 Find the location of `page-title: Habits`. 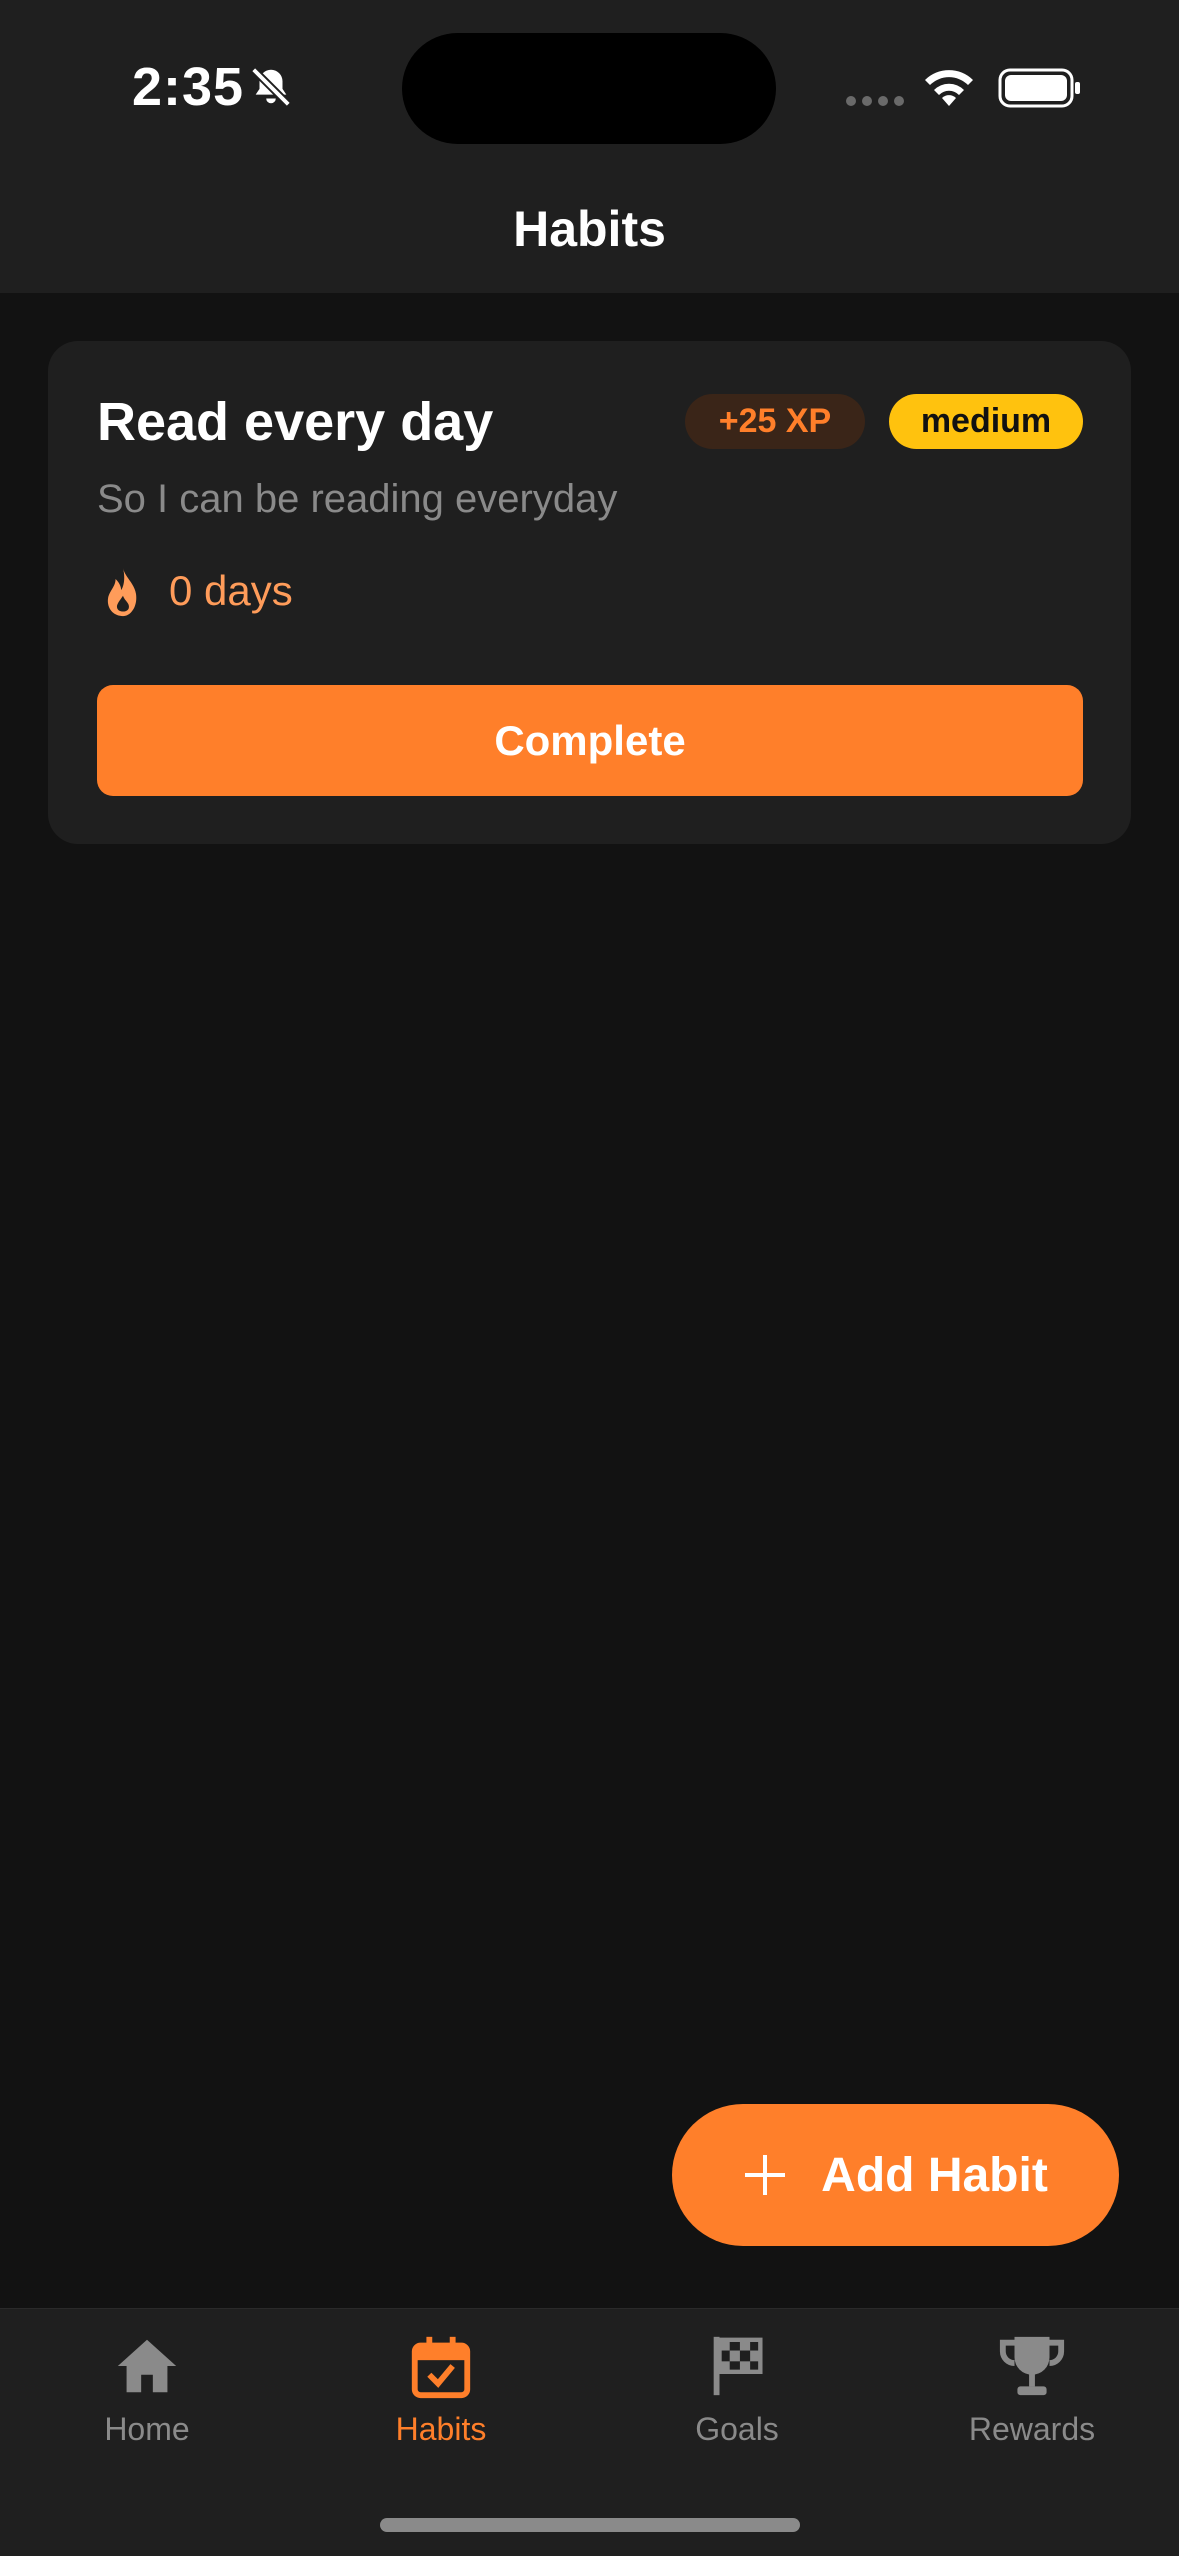

page-title: Habits is located at coordinates (589, 229).